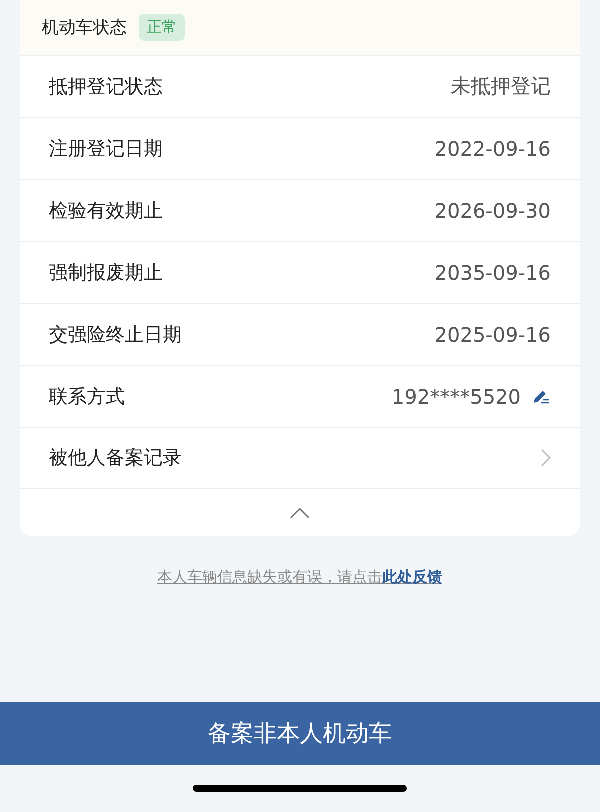 The height and width of the screenshot is (812, 600). I want to click on row-value: 未抵押登记, so click(501, 86).